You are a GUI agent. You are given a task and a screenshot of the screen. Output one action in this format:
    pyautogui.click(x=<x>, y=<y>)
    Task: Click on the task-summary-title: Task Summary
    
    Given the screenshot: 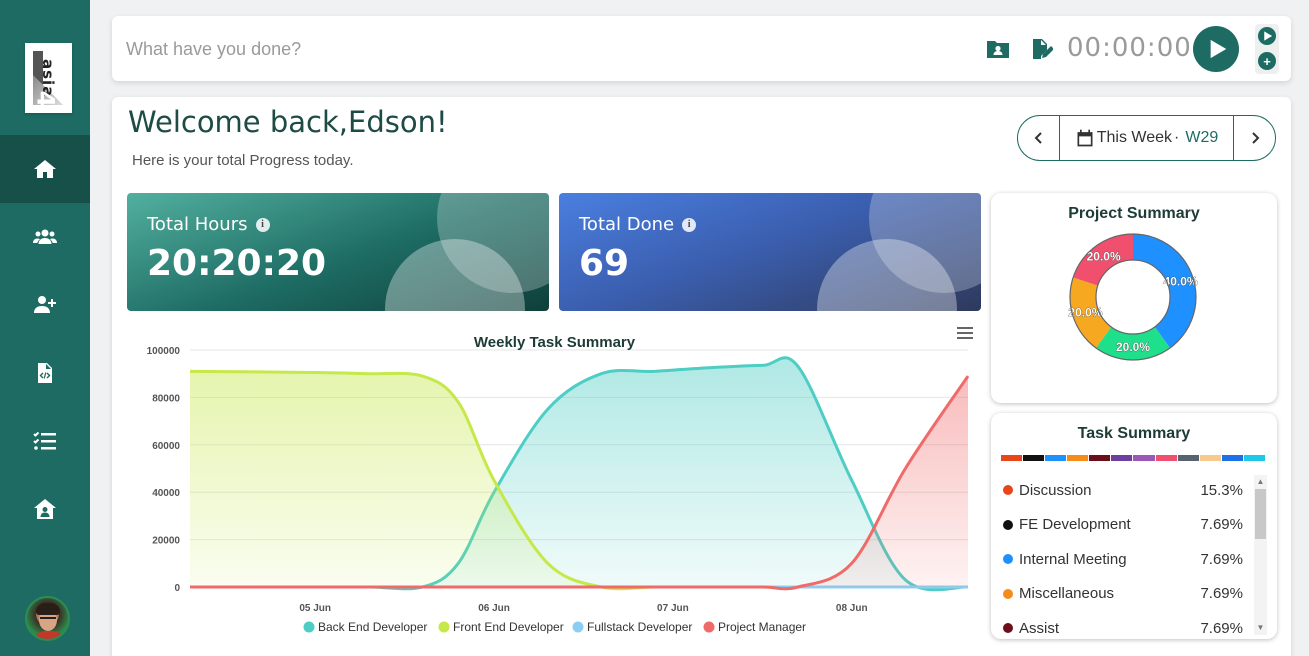 What is the action you would take?
    pyautogui.click(x=1134, y=433)
    